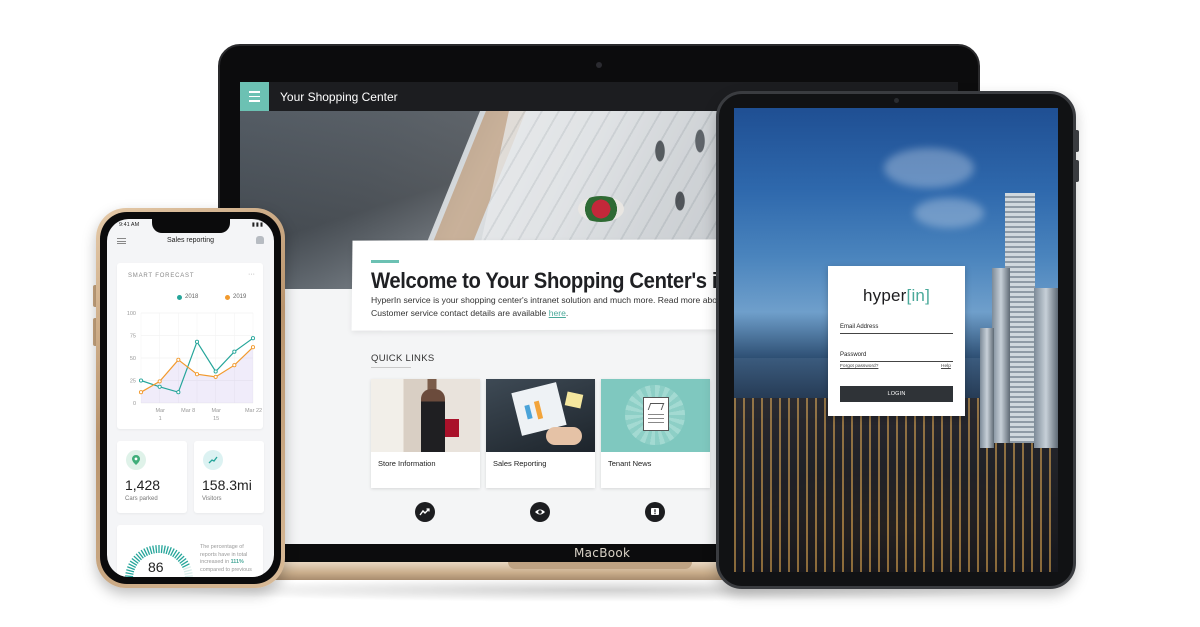  I want to click on login-button: LOGIN, so click(896, 394).